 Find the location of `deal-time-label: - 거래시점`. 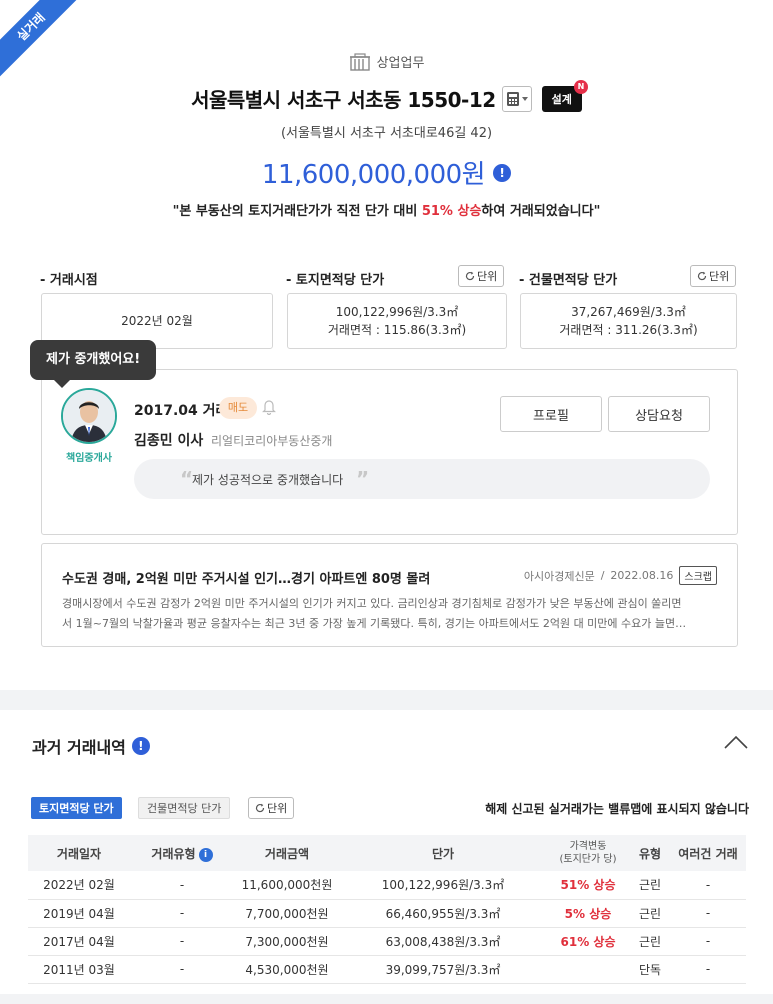

deal-time-label: - 거래시점 is located at coordinates (69, 280).